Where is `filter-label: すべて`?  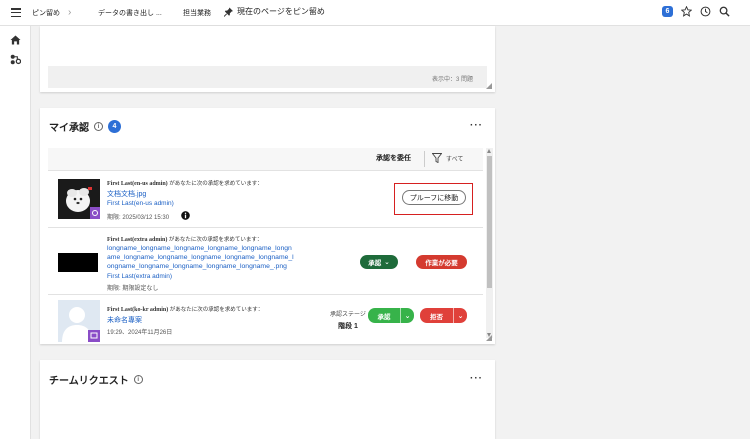
filter-label: すべて is located at coordinates (455, 159).